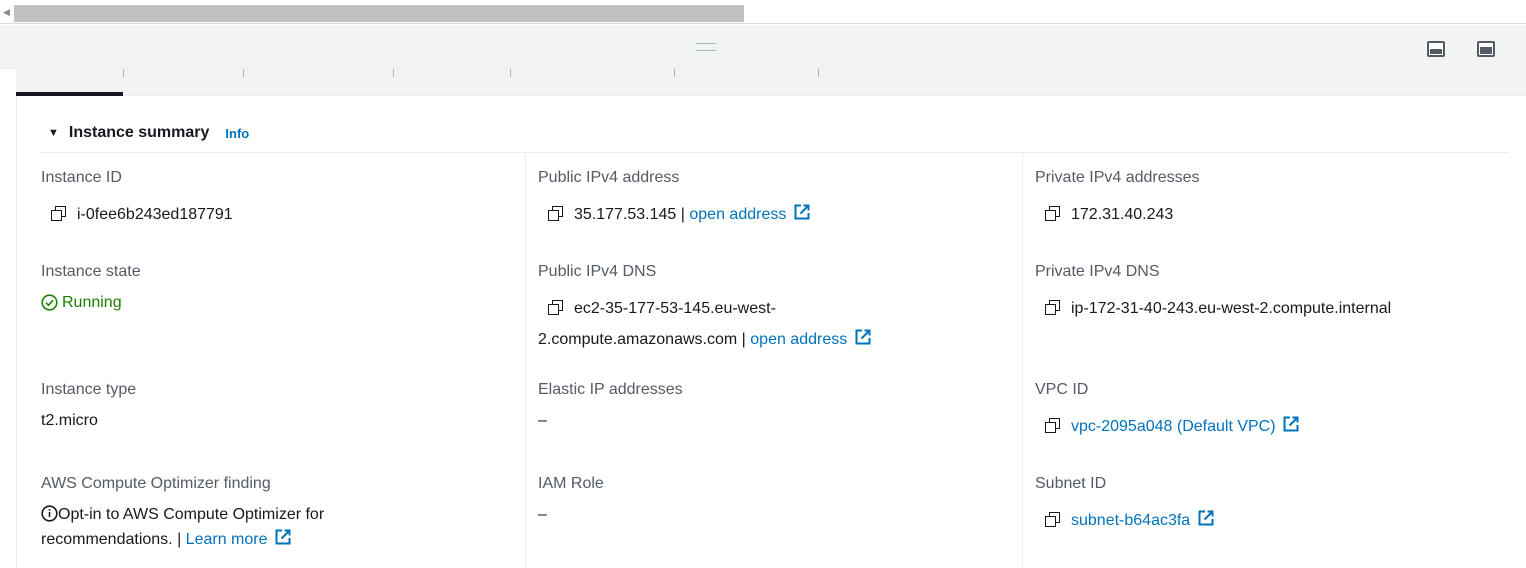 Image resolution: width=1526 pixels, height=568 pixels. I want to click on field-label: VPC ID, so click(1062, 389).